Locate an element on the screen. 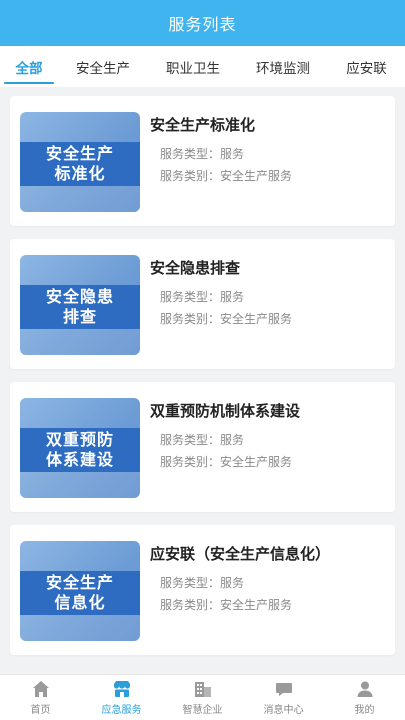 This screenshot has width=405, height=720. thumb-text: 安全生产 信息化 is located at coordinates (80, 593).